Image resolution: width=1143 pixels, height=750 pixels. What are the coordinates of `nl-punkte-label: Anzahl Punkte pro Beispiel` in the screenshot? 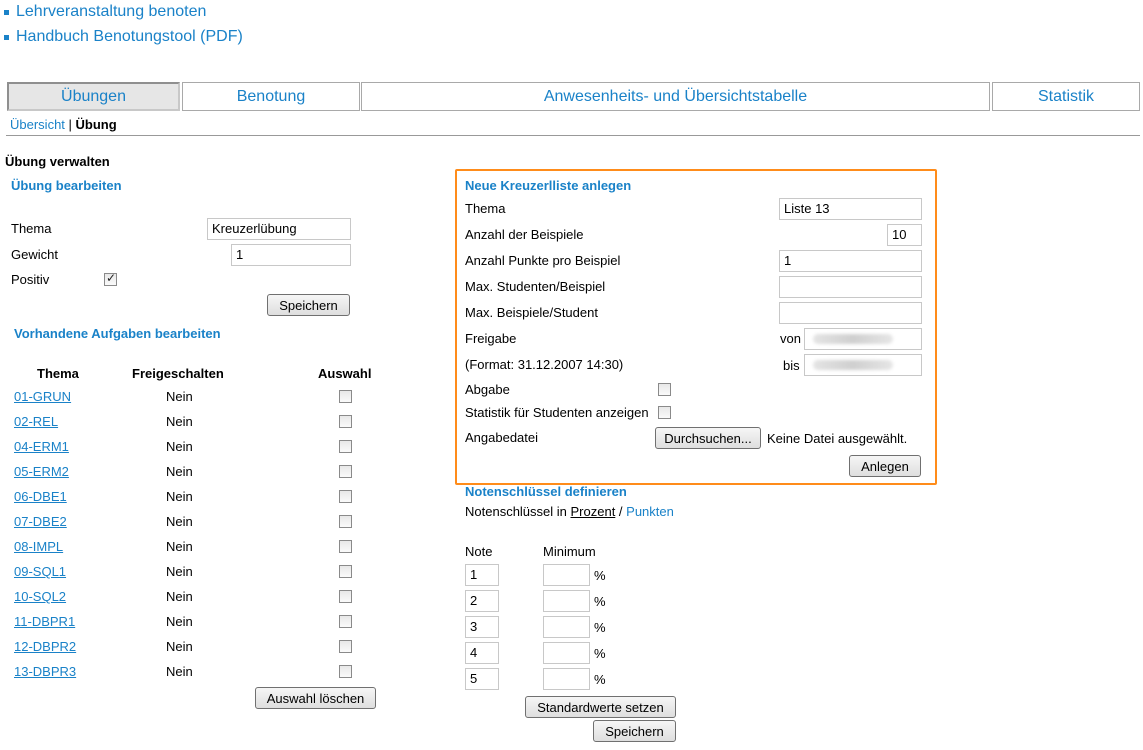 It's located at (543, 260).